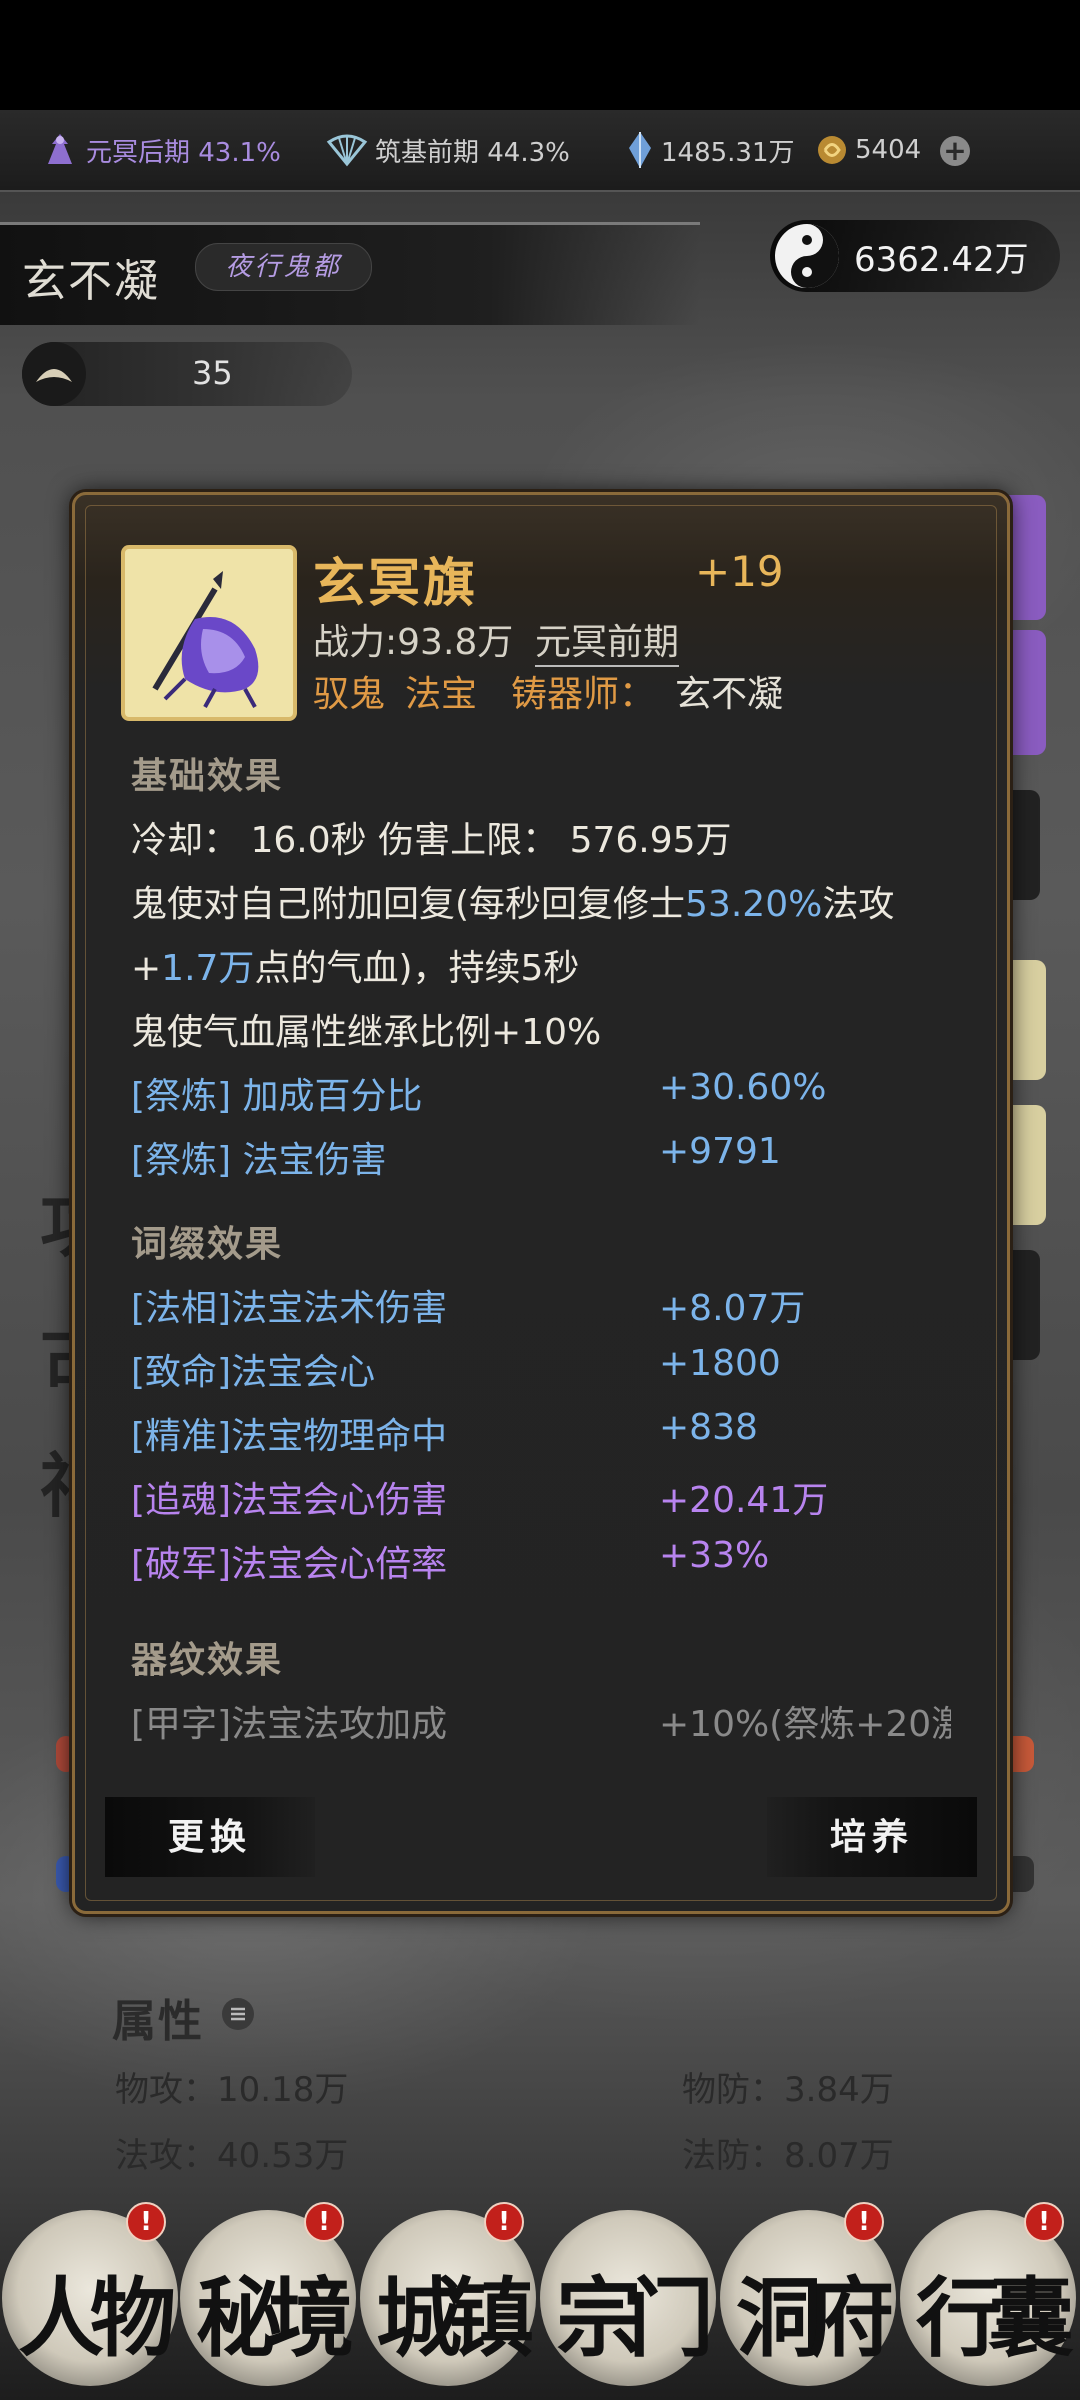 This screenshot has width=1080, height=2400. I want to click on affix-tag: [致命], so click(181, 1372).